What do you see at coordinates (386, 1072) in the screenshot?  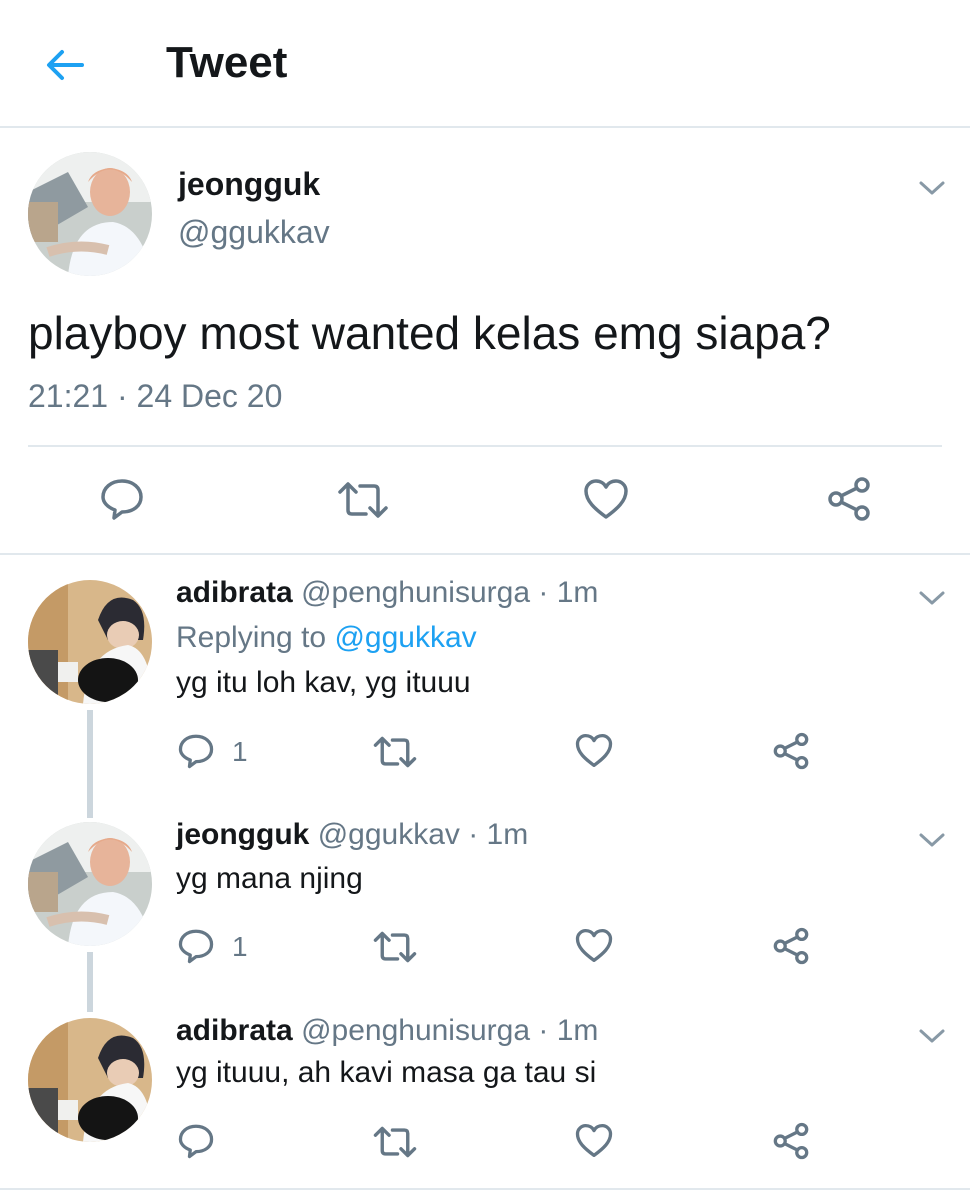 I see `reply-text: yg ituuu, ah kavi masa ga tau si` at bounding box center [386, 1072].